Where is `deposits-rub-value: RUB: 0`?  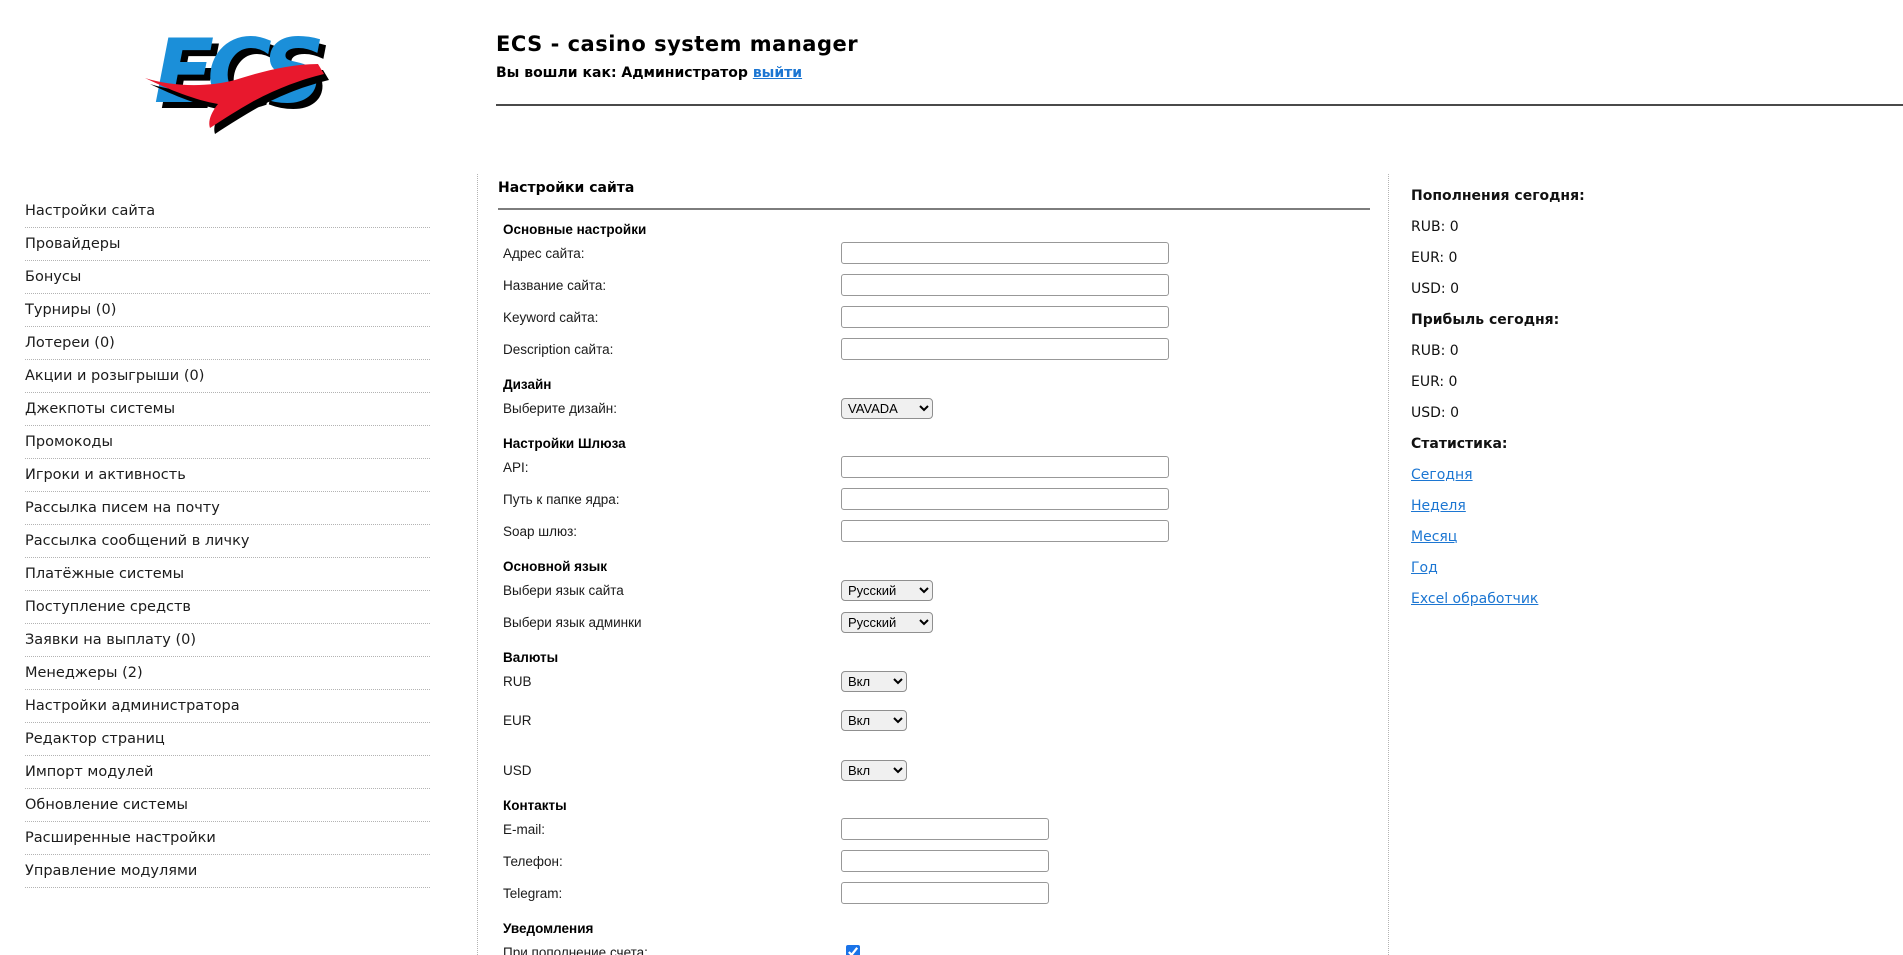 deposits-rub-value: RUB: 0 is located at coordinates (1435, 226).